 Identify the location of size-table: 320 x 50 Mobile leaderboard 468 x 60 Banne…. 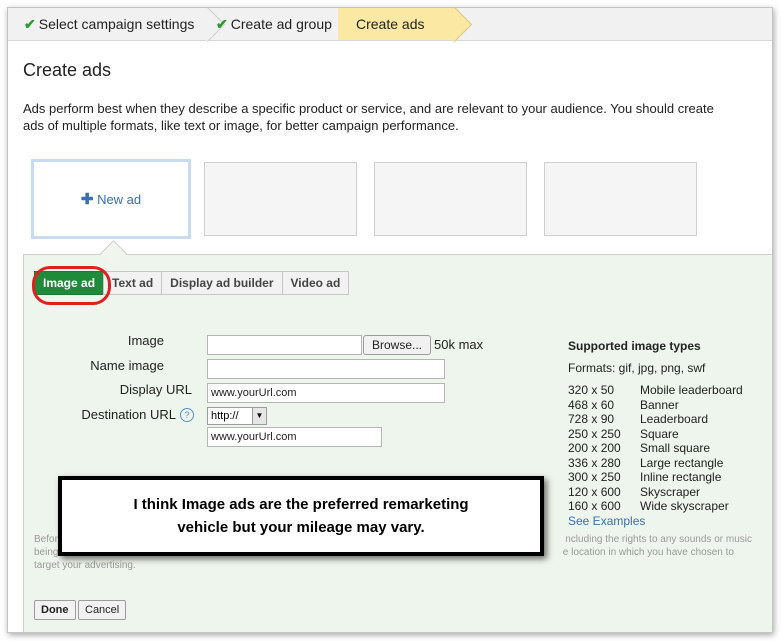
(655, 448).